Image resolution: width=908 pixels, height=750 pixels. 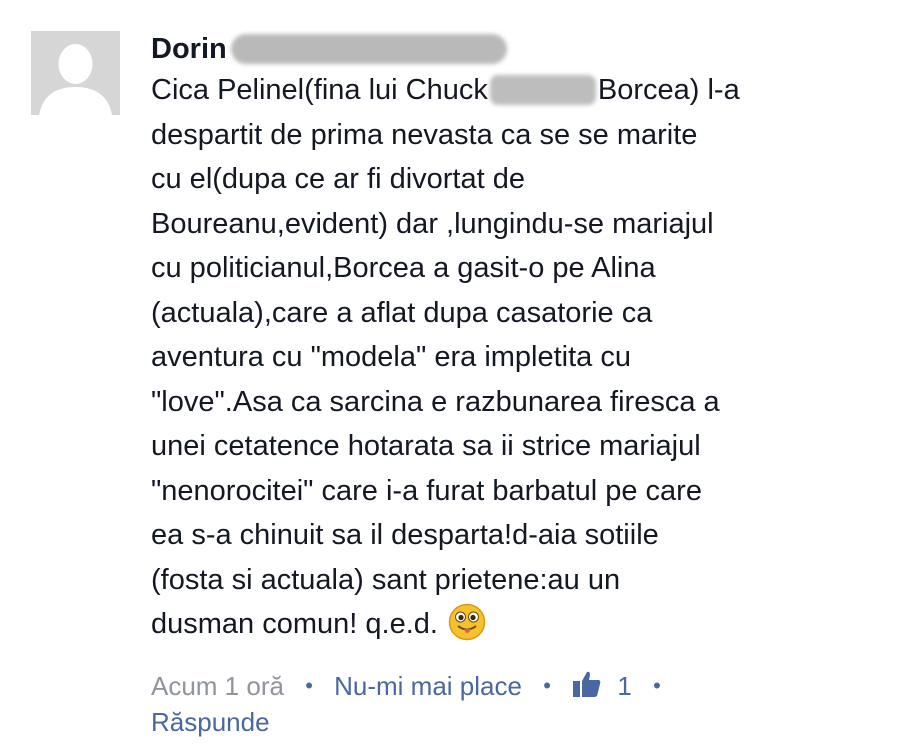 What do you see at coordinates (521, 49) in the screenshot?
I see `comment-header: Dorin` at bounding box center [521, 49].